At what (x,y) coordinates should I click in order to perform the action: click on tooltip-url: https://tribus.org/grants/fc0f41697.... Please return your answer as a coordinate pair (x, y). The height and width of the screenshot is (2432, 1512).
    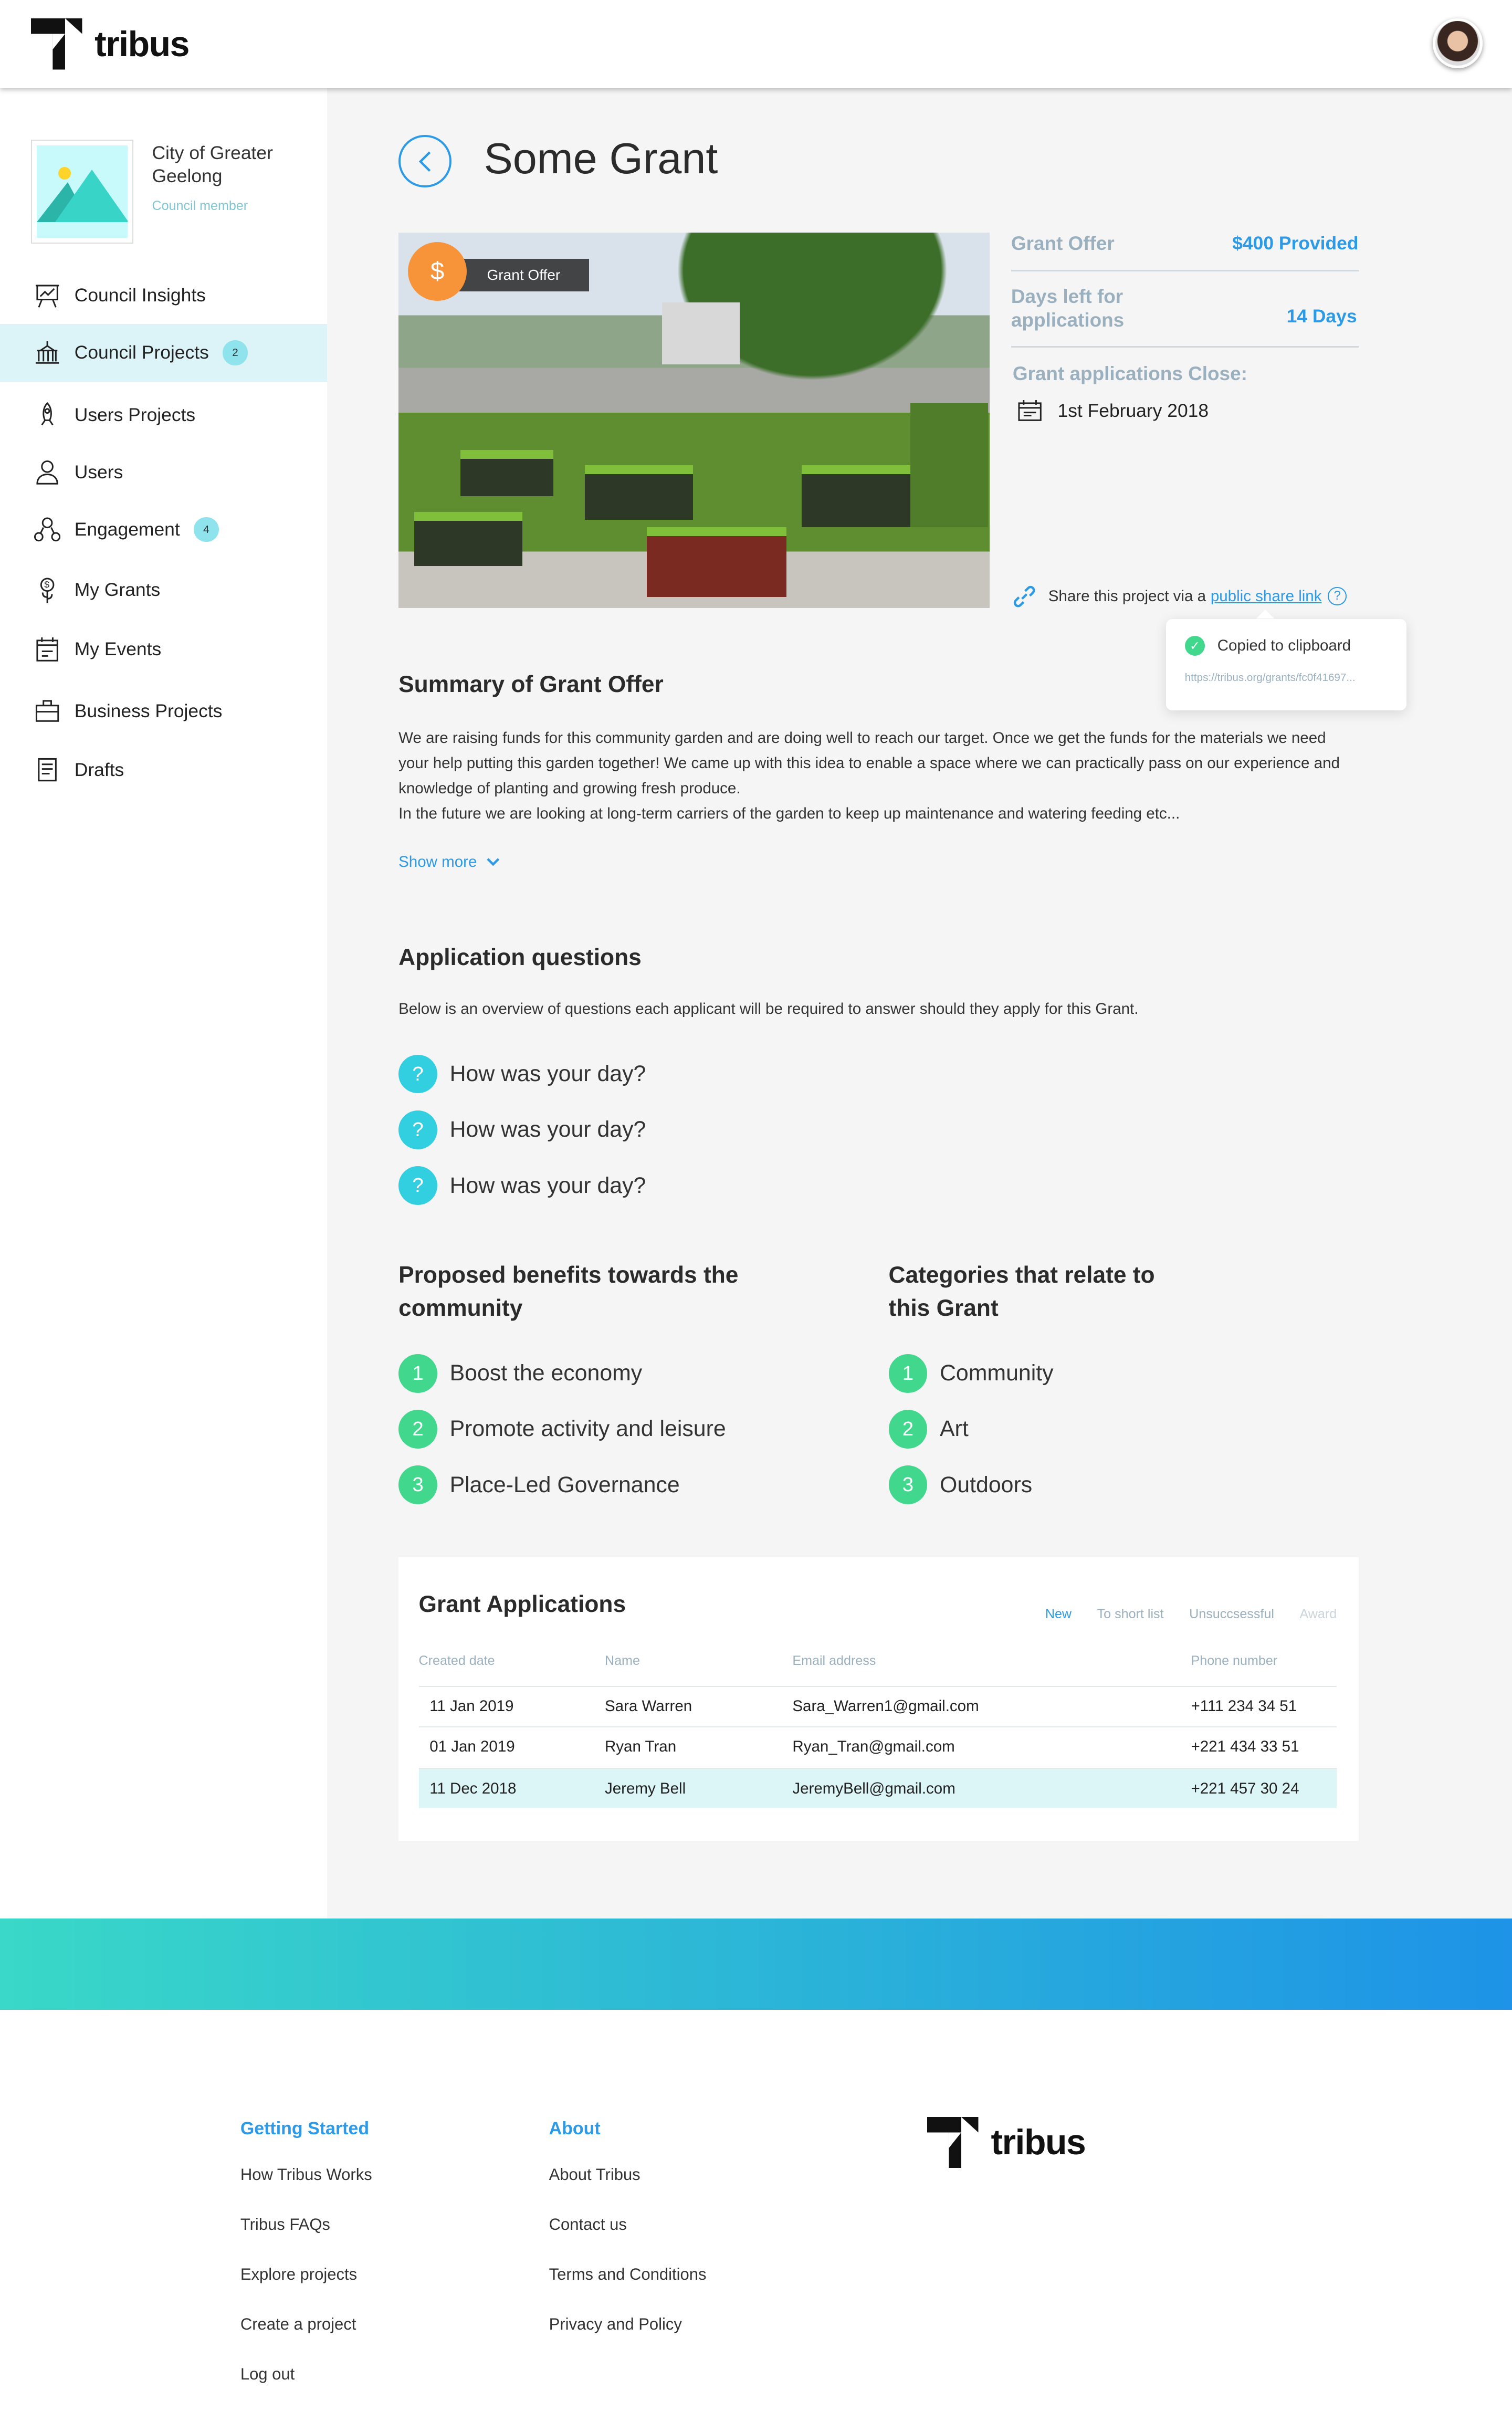
    Looking at the image, I should click on (1270, 678).